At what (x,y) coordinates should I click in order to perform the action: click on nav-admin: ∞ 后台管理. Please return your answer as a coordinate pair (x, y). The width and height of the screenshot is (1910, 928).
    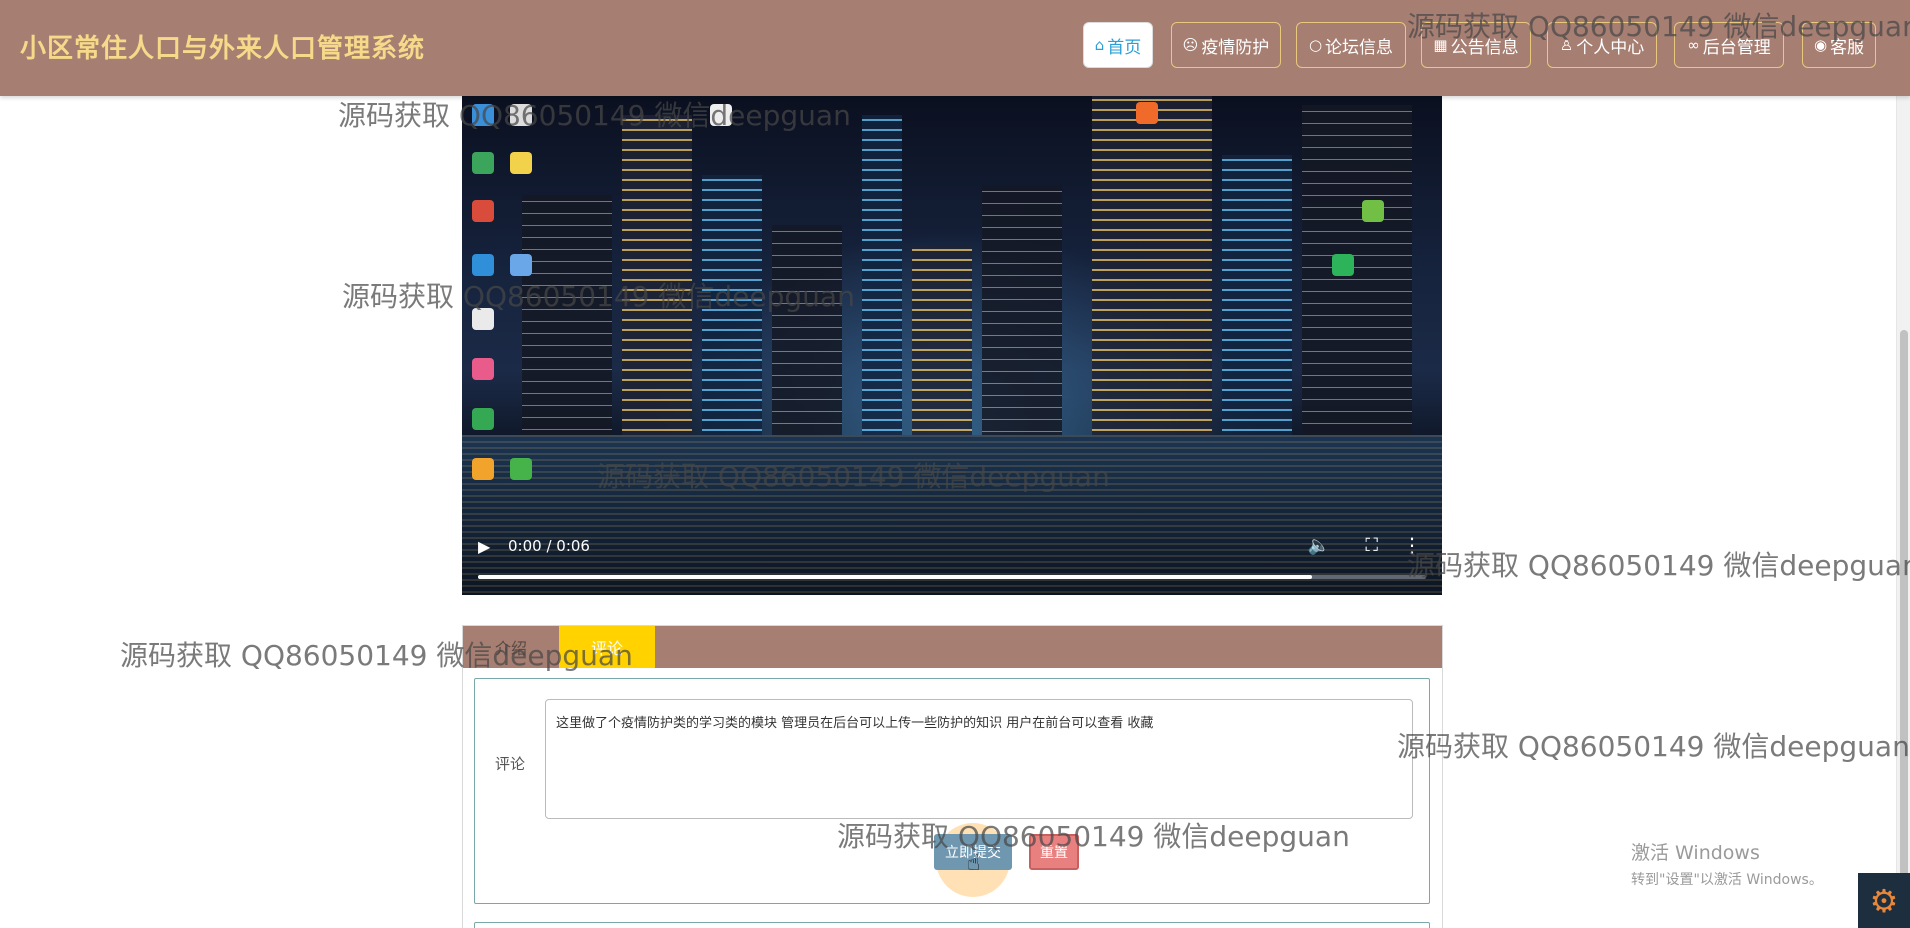
    Looking at the image, I should click on (1729, 45).